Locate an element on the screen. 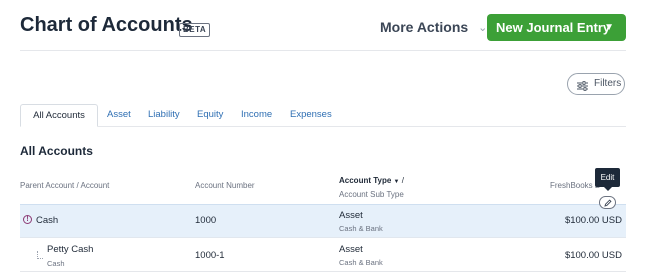  warning-icon: ! is located at coordinates (27, 219).